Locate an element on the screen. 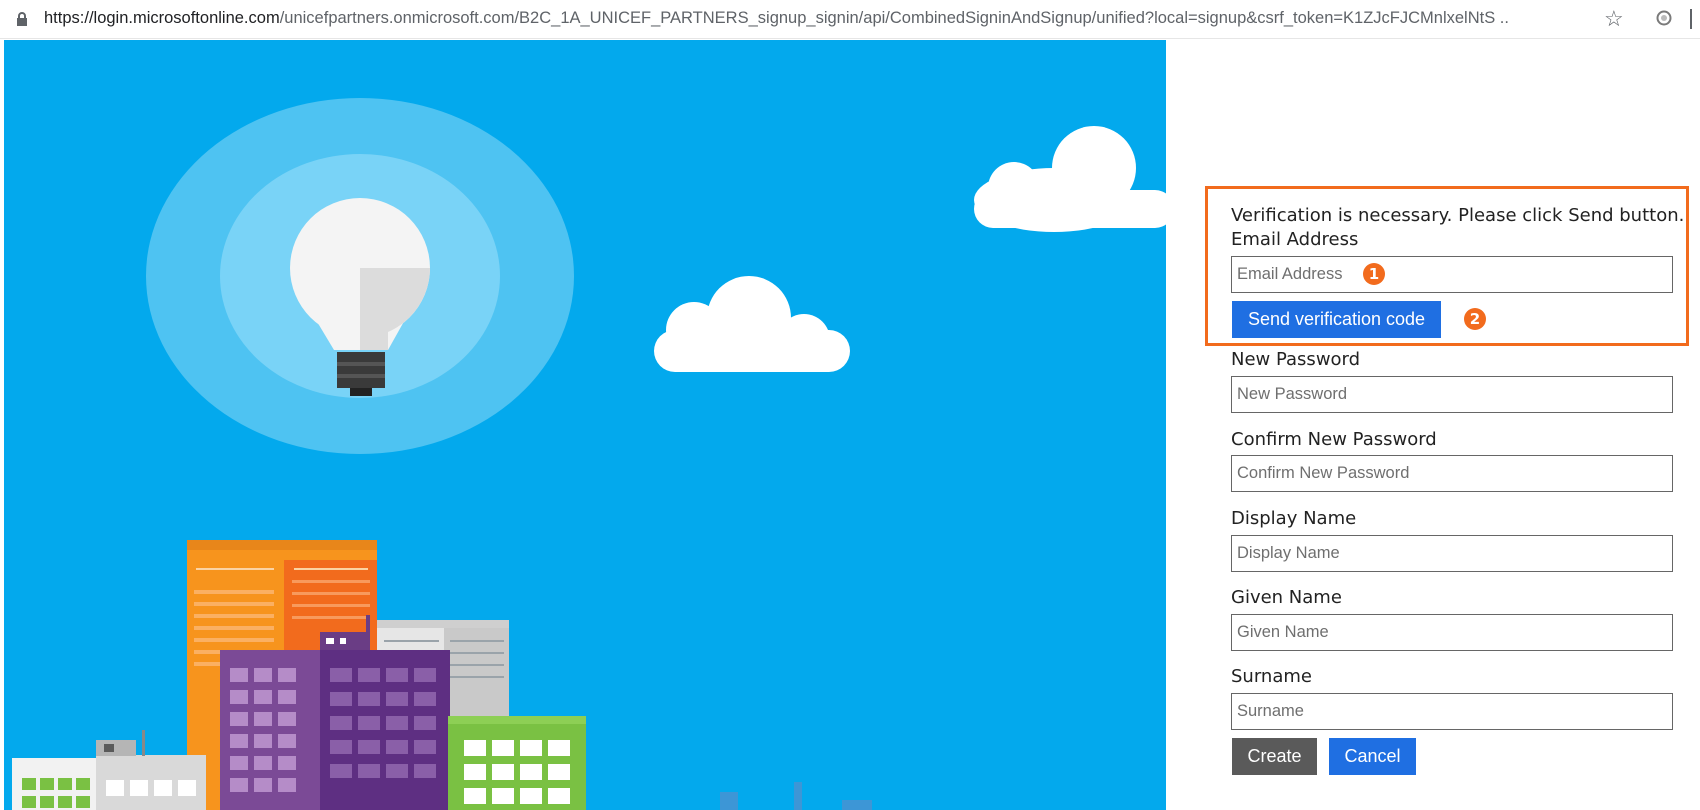  given-name-label: Given Name is located at coordinates (1286, 597).